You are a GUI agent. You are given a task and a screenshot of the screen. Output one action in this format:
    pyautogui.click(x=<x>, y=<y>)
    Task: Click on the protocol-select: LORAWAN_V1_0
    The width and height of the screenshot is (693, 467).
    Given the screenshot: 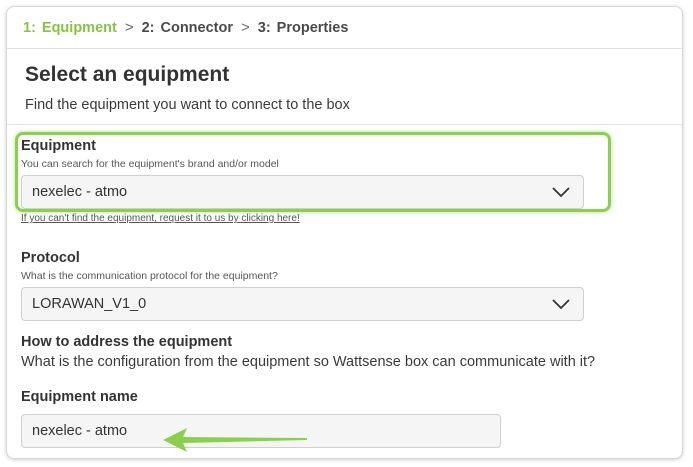 What is the action you would take?
    pyautogui.click(x=302, y=304)
    